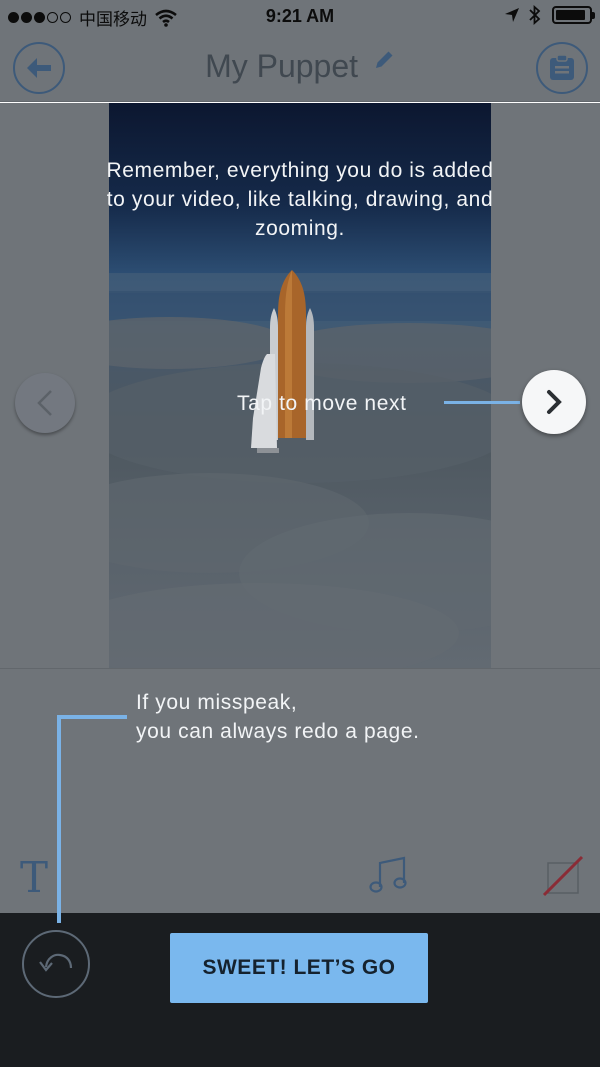 This screenshot has width=600, height=1067. I want to click on text-tool-button: T, so click(34, 877).